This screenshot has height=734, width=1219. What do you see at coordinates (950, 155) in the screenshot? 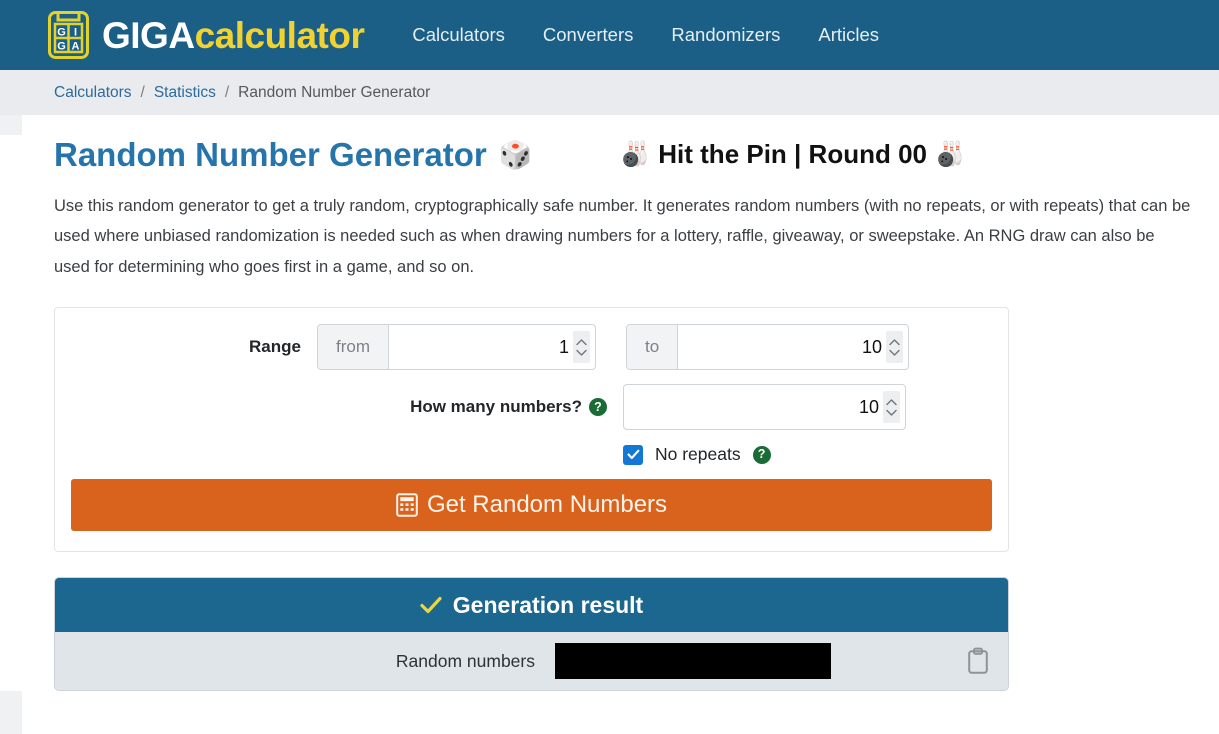
I see `bowling-icon-right: 🎳` at bounding box center [950, 155].